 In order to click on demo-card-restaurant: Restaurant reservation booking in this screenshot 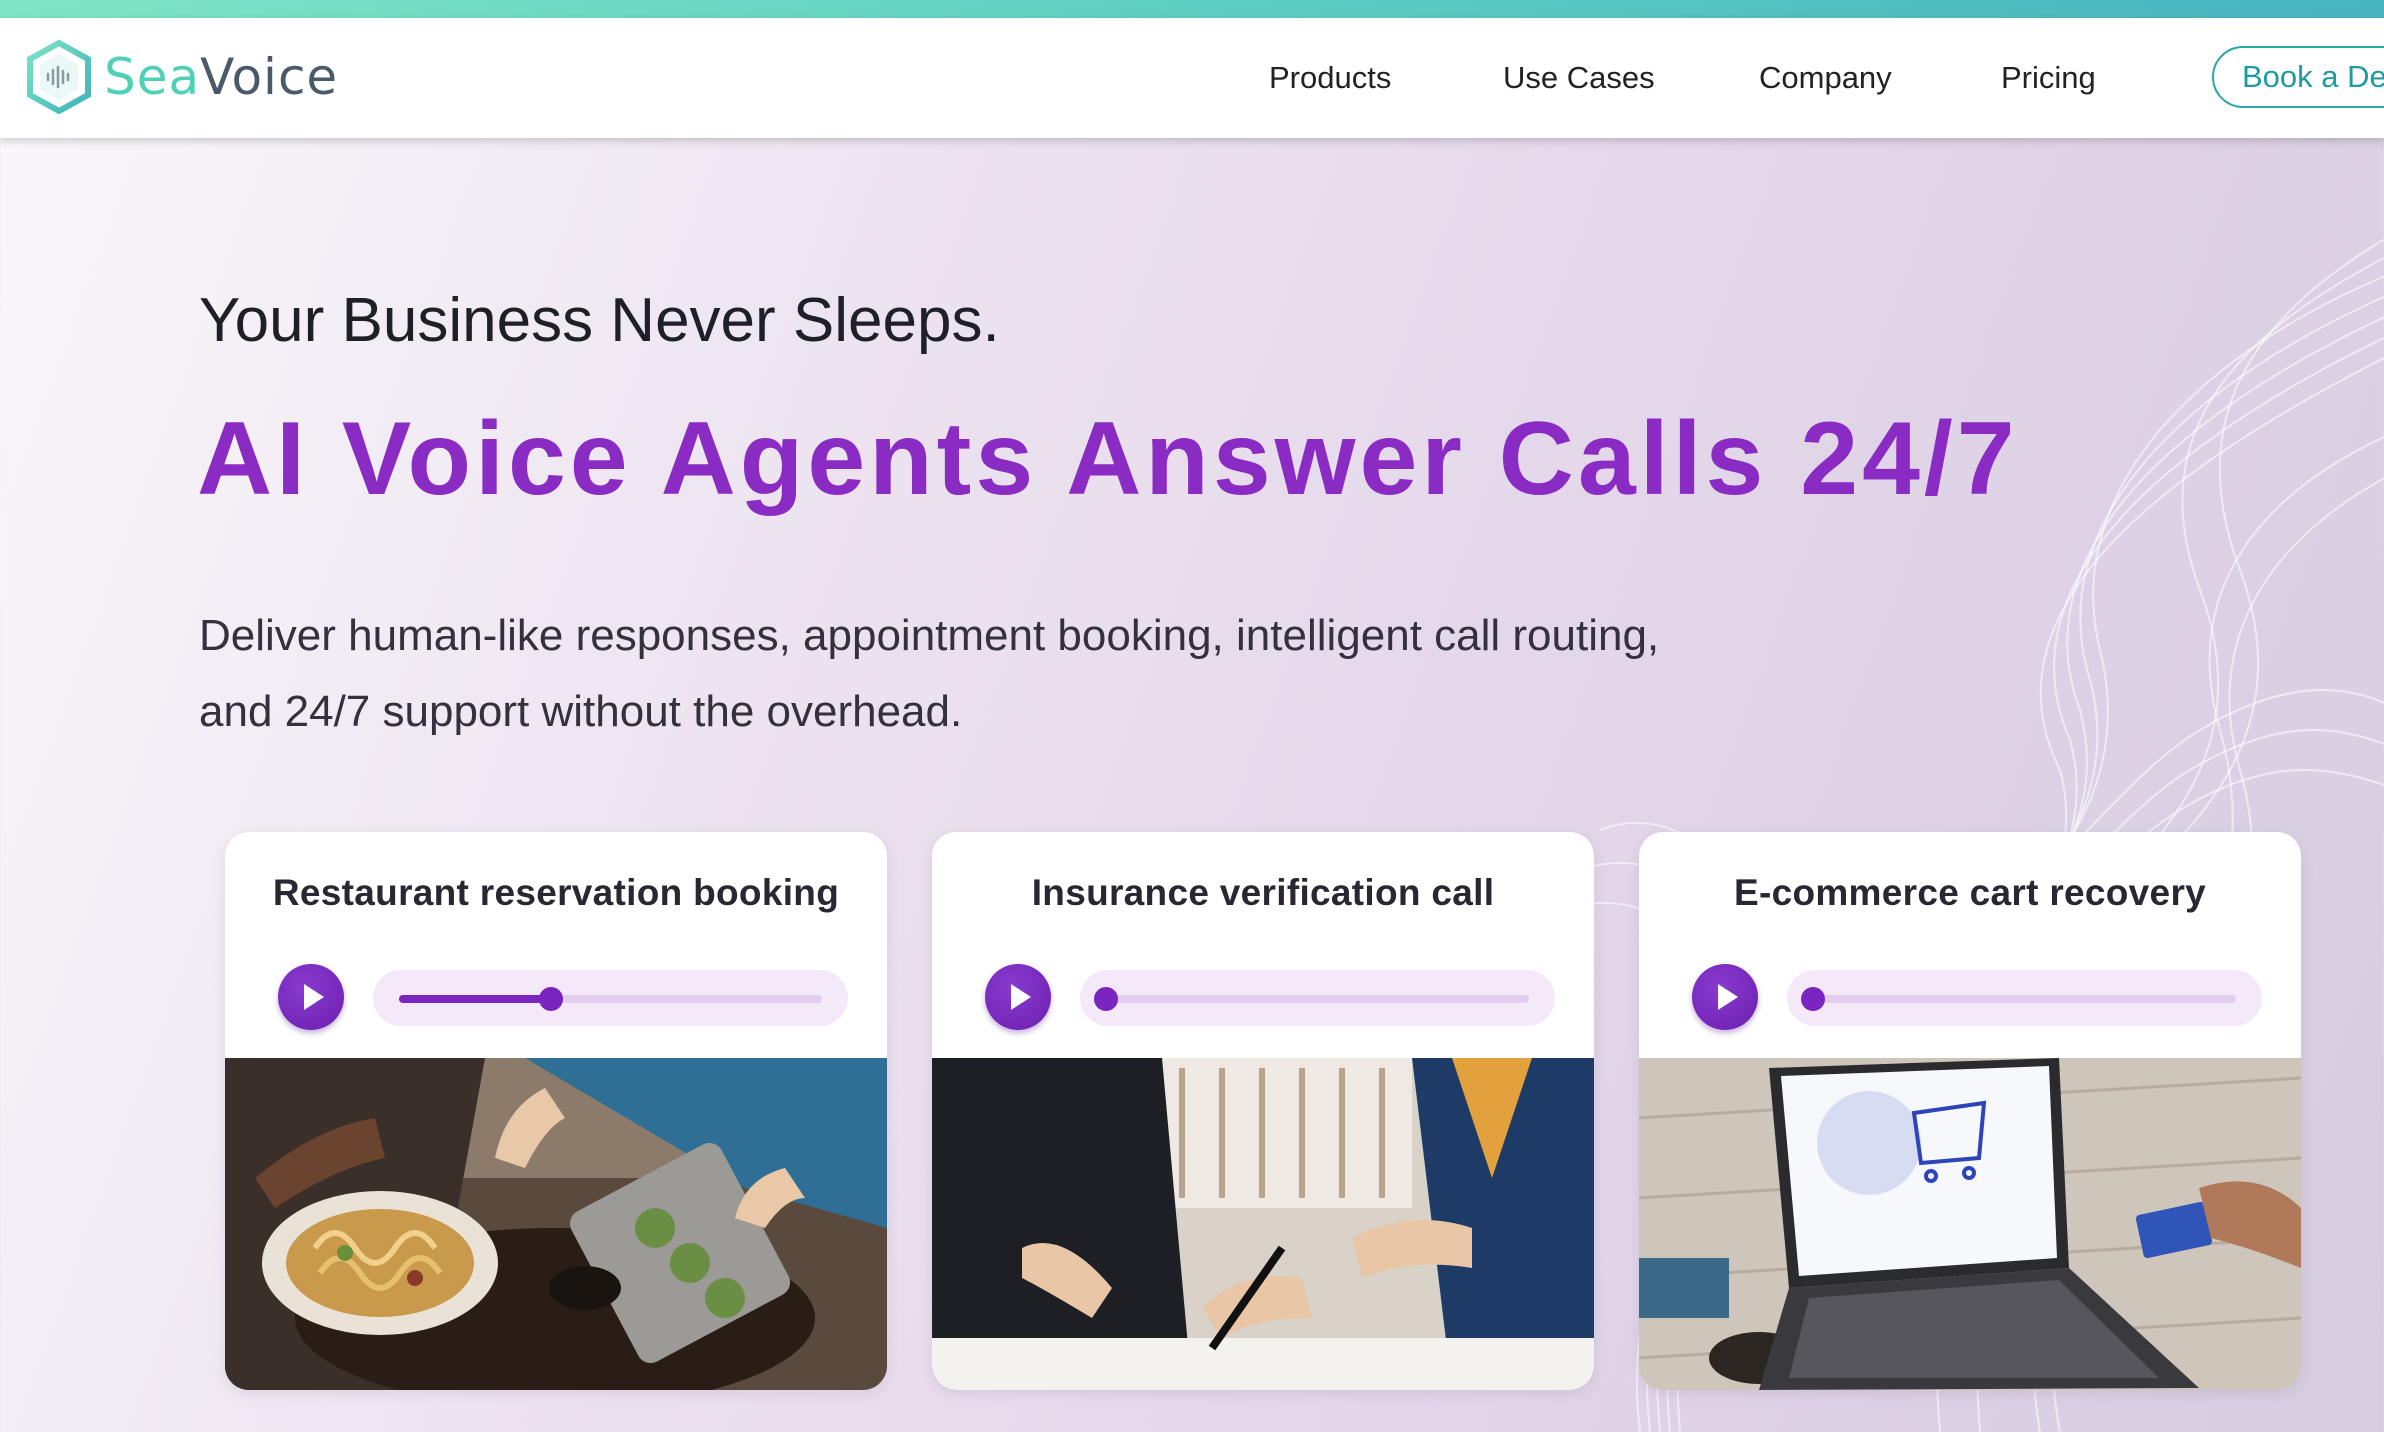, I will do `click(556, 1111)`.